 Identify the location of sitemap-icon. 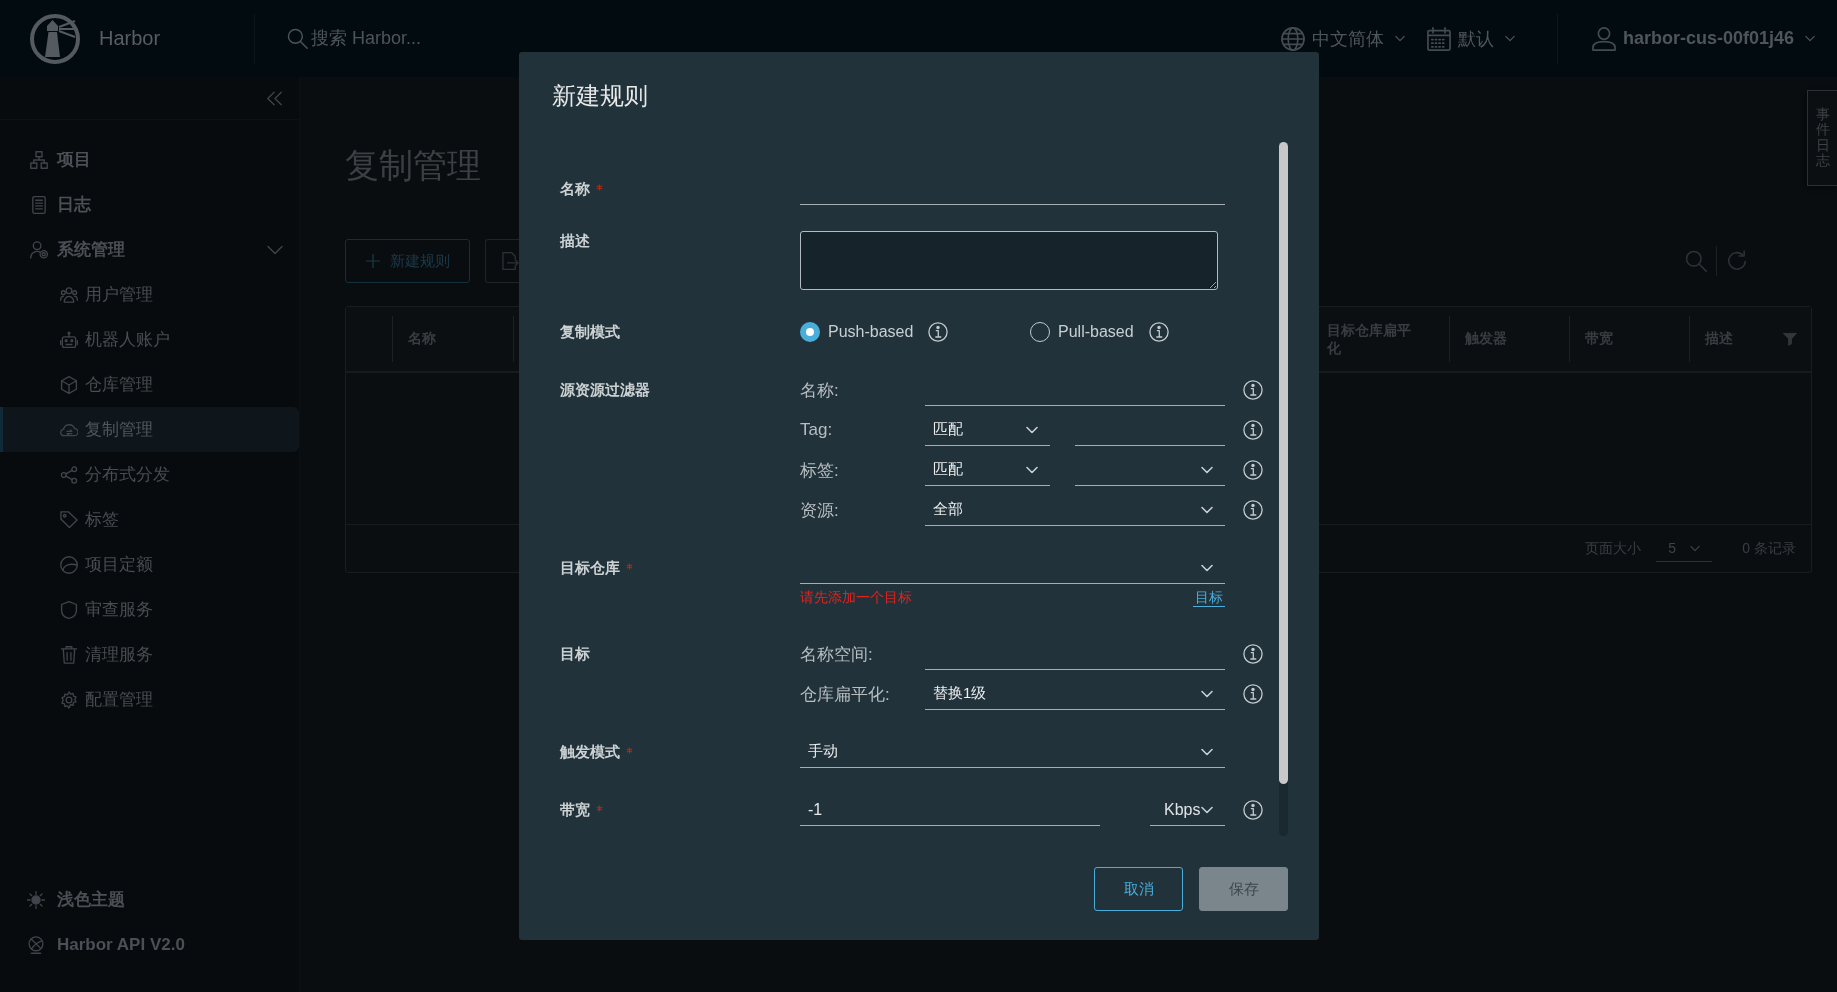
(39, 159).